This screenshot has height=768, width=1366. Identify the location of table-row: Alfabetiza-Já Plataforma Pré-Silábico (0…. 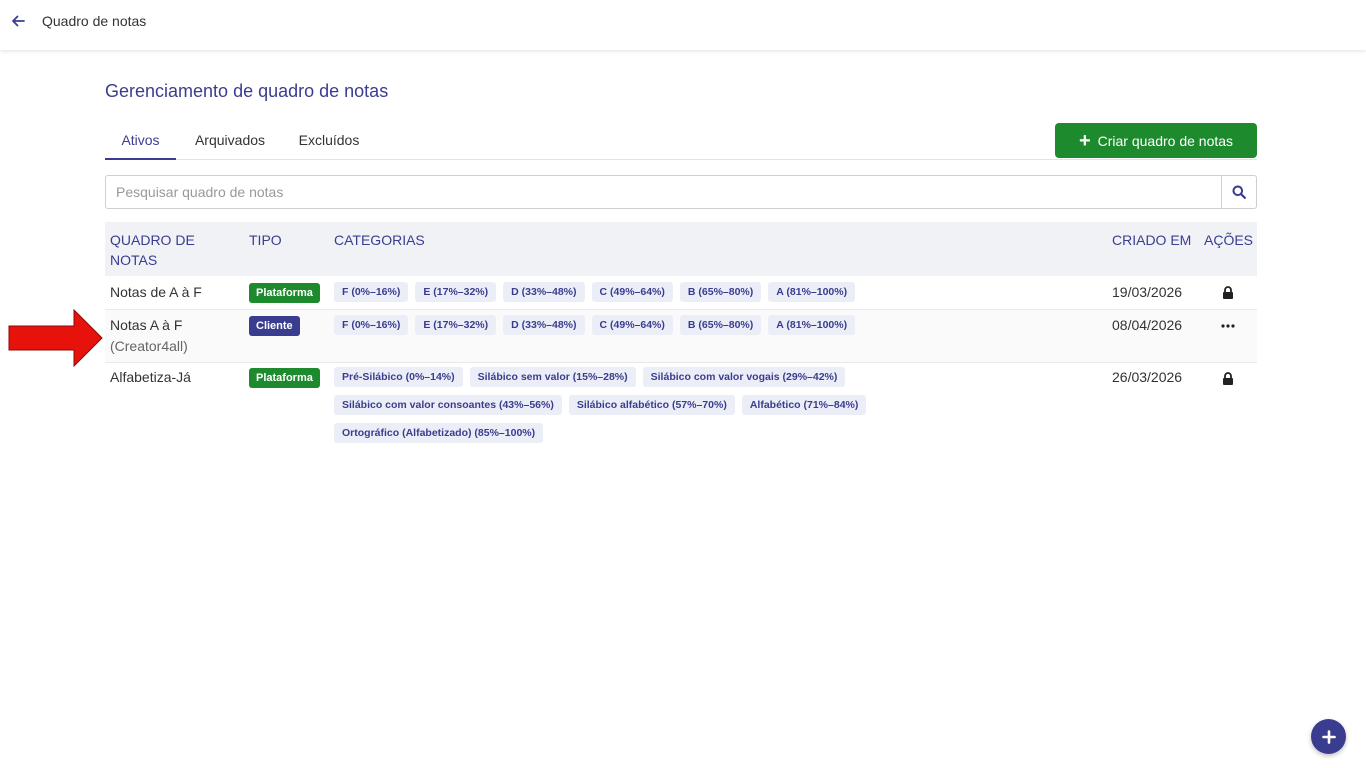
(681, 406).